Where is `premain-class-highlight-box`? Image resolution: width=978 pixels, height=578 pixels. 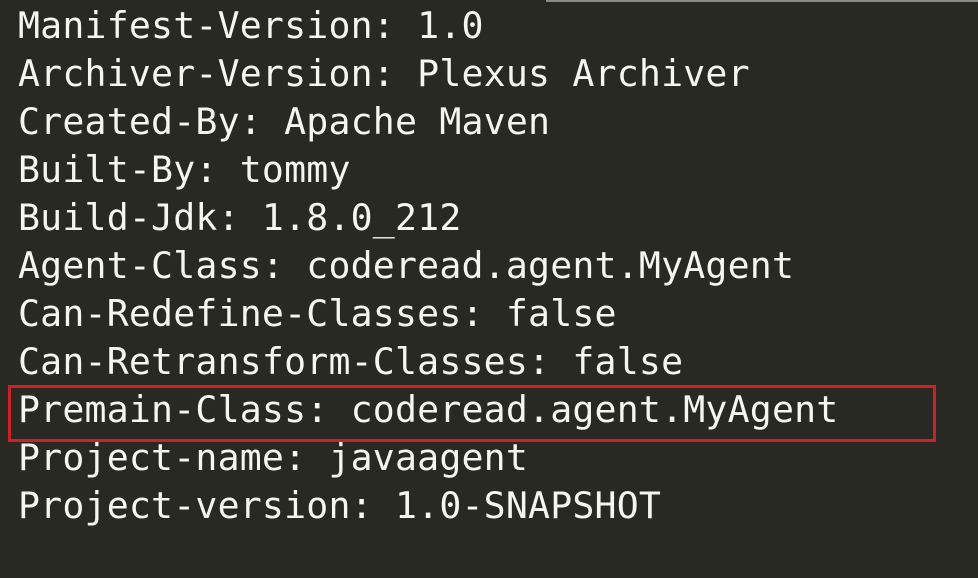 premain-class-highlight-box is located at coordinates (472, 413).